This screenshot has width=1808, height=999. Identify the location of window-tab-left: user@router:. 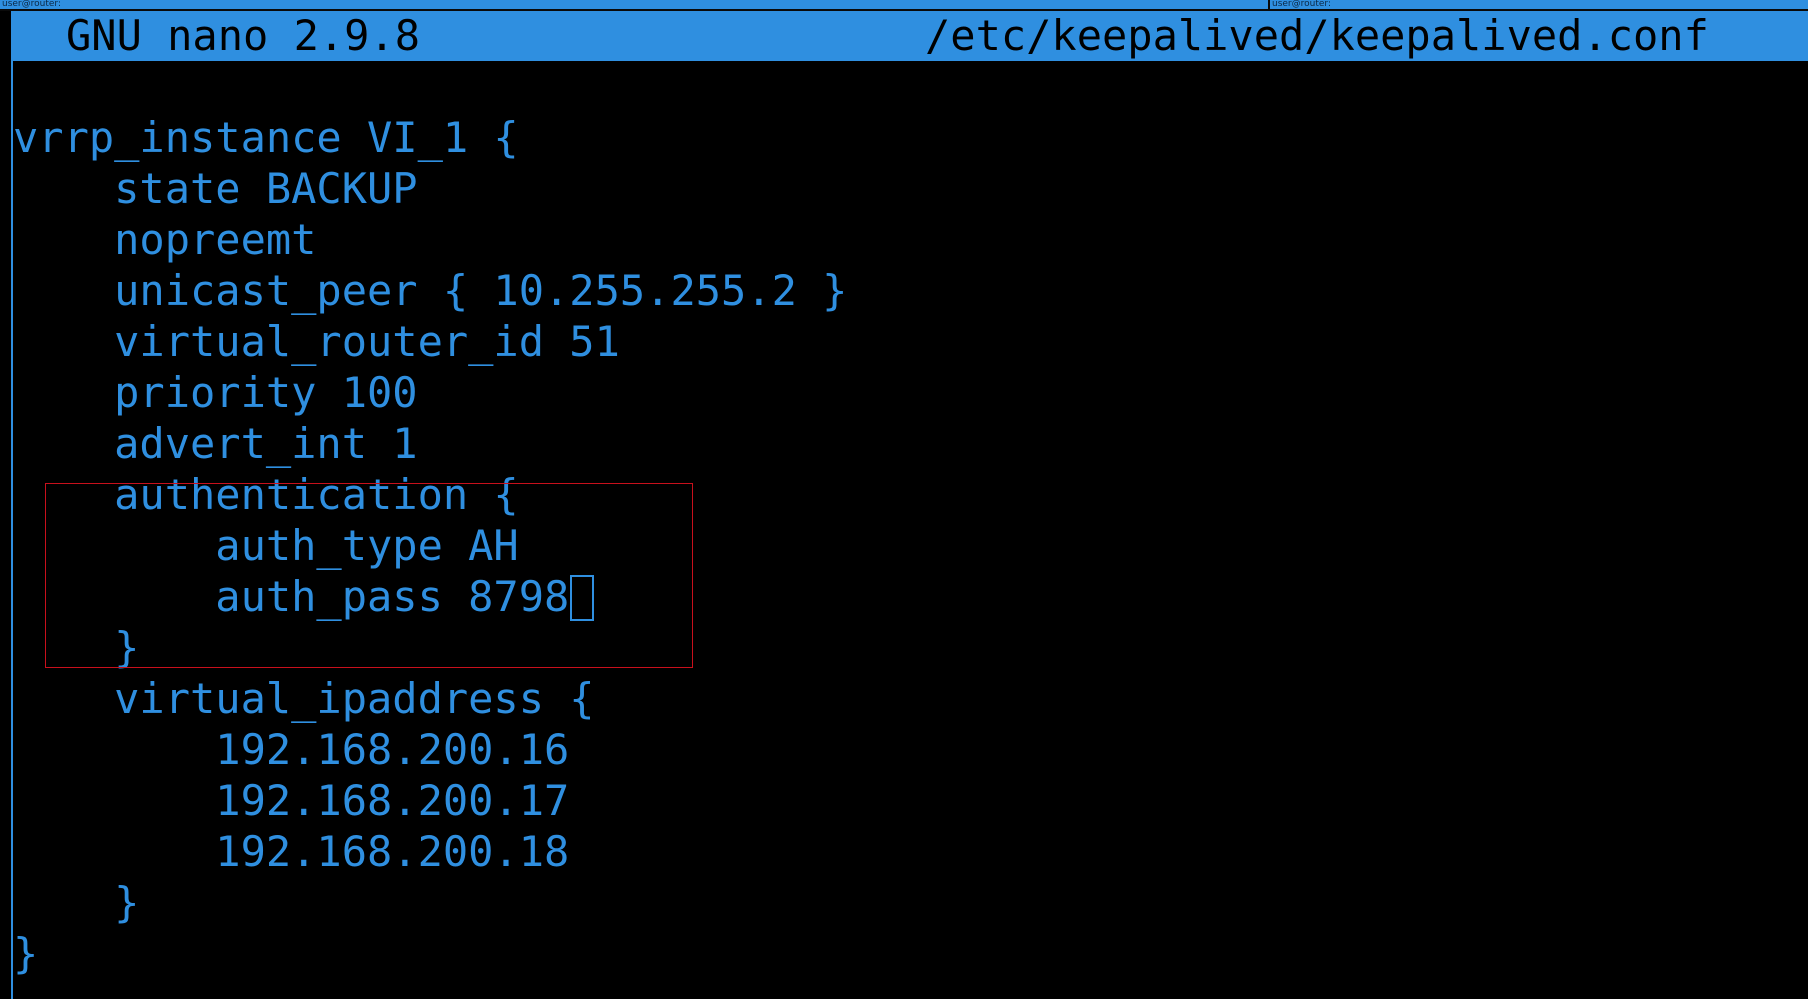
(634, 4).